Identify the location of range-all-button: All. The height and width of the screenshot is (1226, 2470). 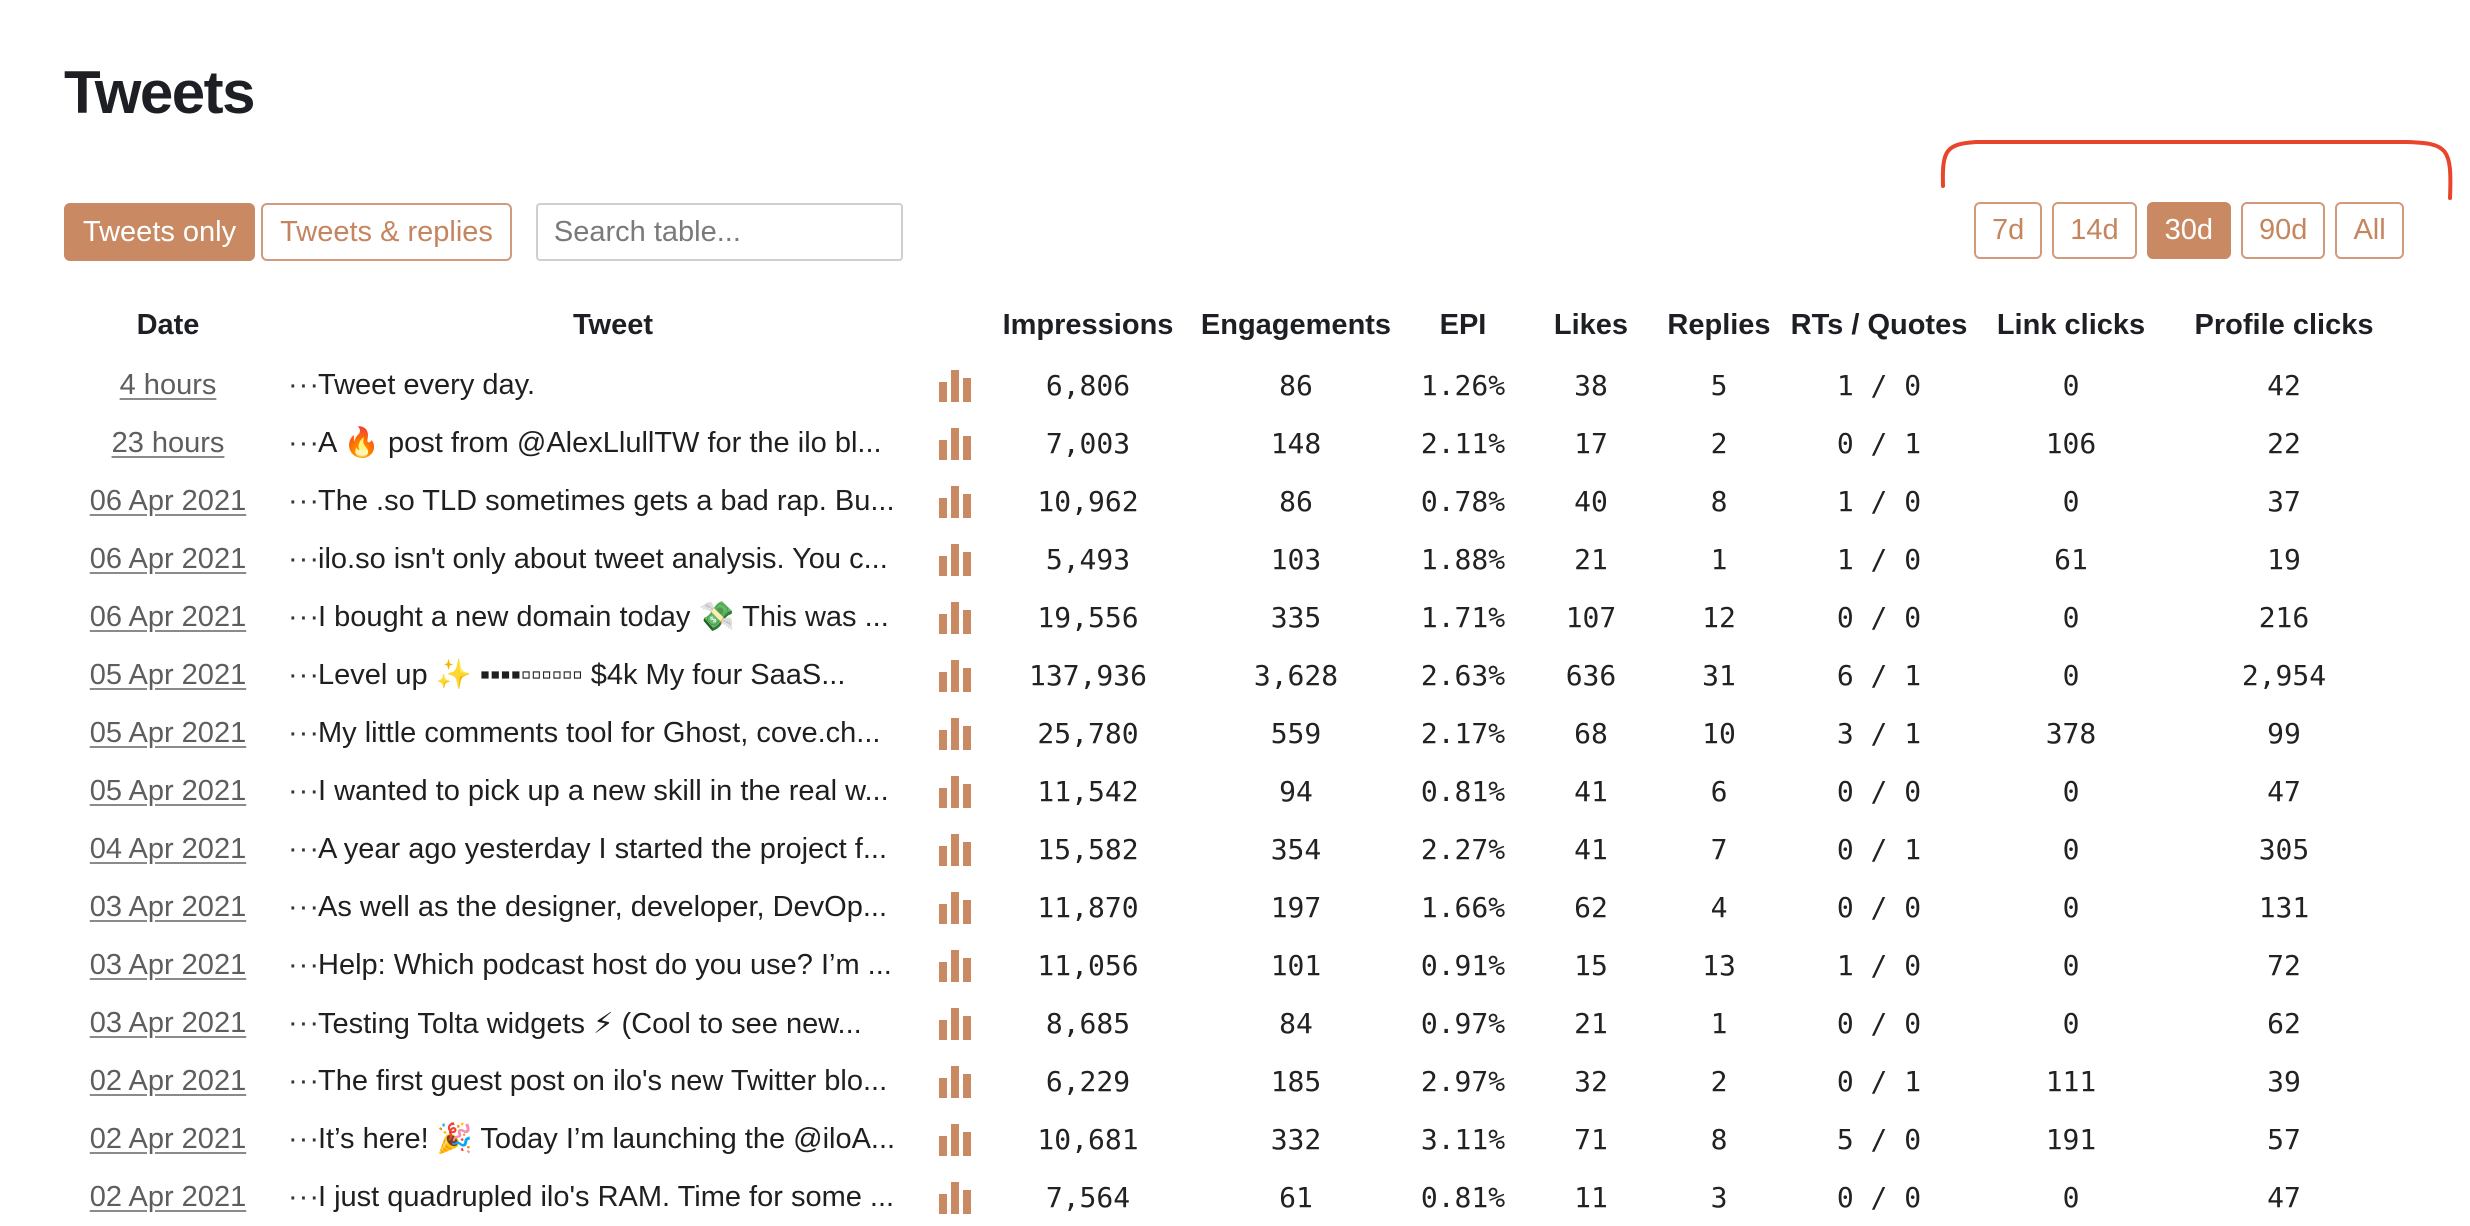
(2369, 230).